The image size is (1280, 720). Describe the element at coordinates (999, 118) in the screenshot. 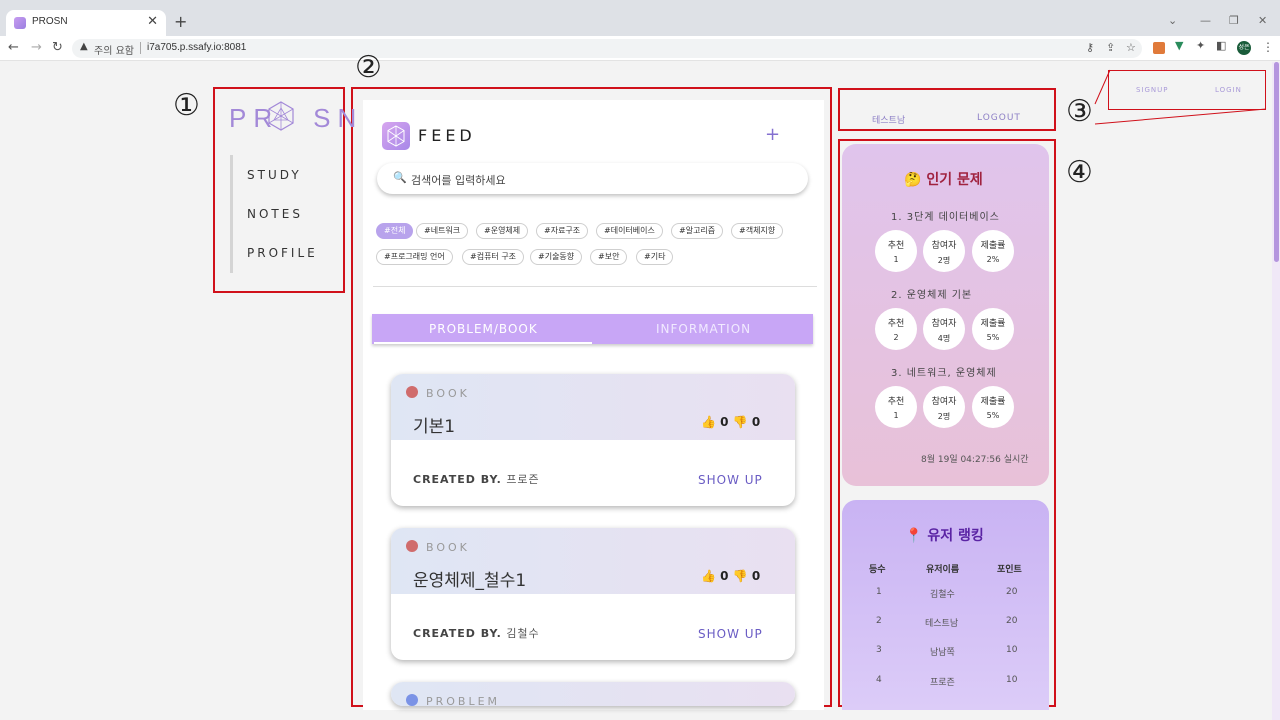

I see `logout-button: LOGOUT` at that location.